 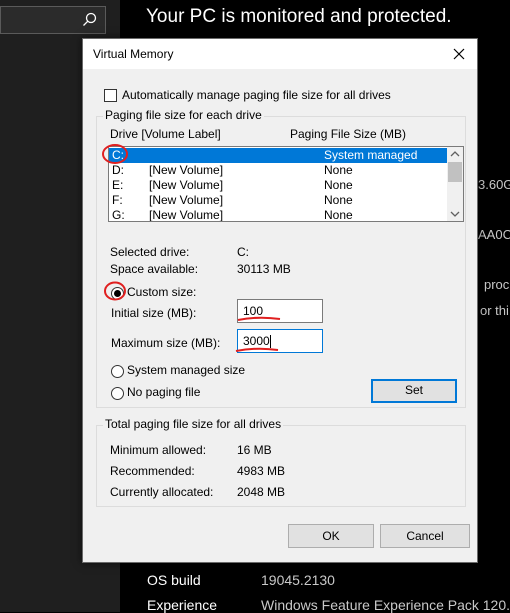 What do you see at coordinates (278, 170) in the screenshot?
I see `drive-row-d: D: [New Volume] None` at bounding box center [278, 170].